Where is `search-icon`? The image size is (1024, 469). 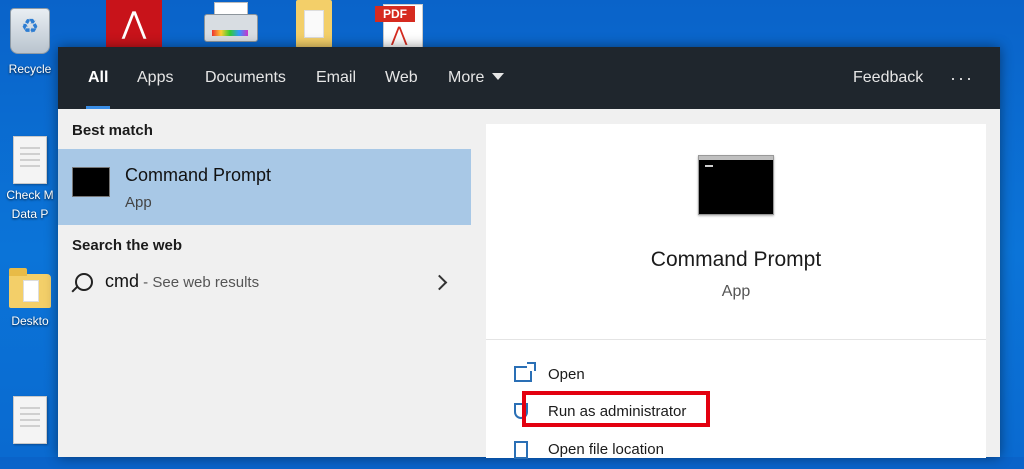
search-icon is located at coordinates (84, 282).